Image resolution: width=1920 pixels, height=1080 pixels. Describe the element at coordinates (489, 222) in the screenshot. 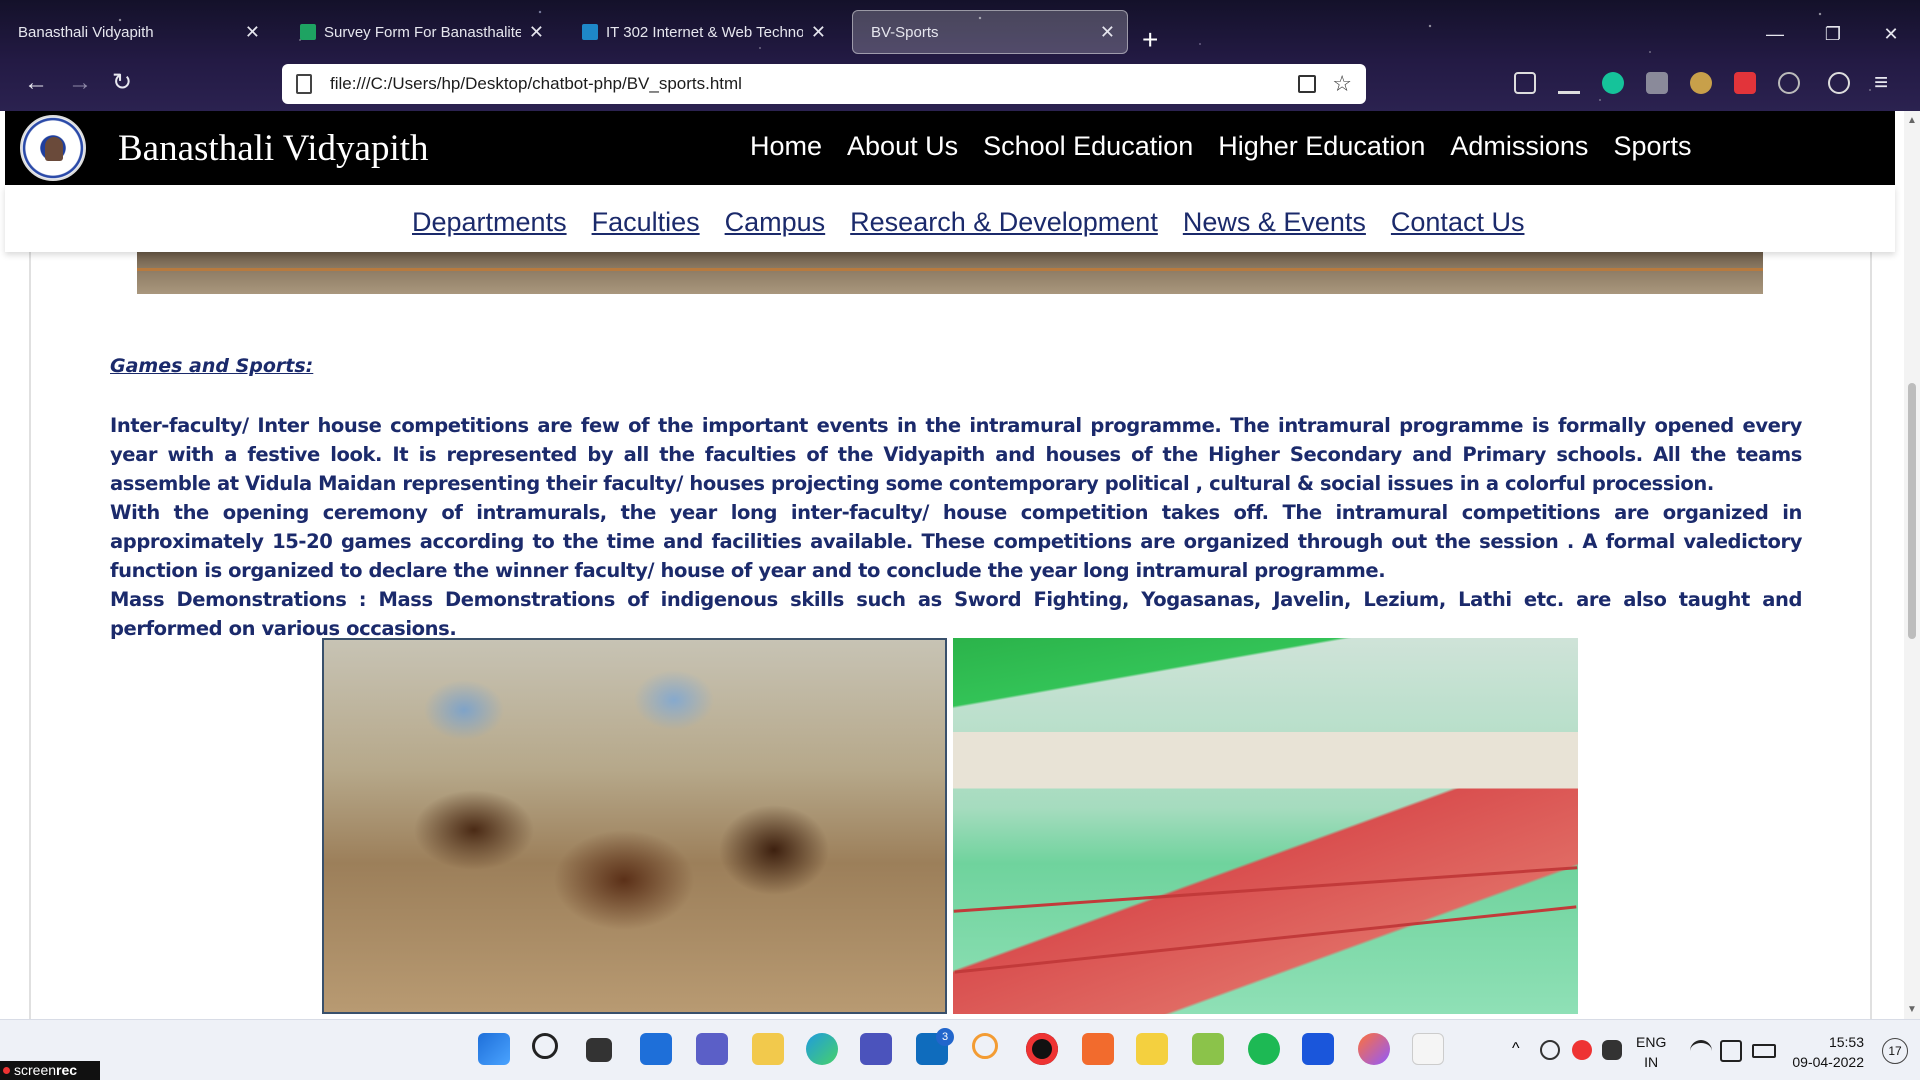

I see `nav-departments: Departments` at that location.